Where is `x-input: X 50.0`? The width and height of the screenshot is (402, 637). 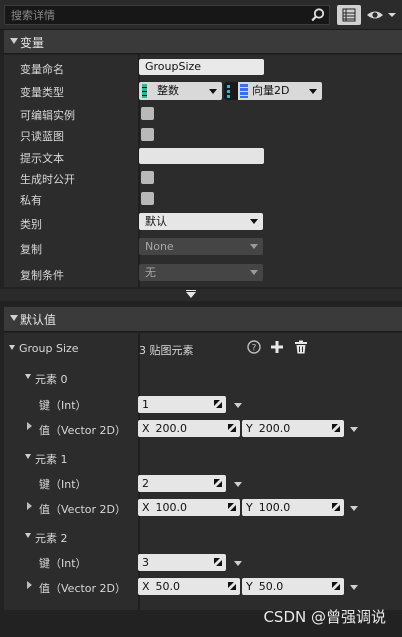 x-input: X 50.0 is located at coordinates (189, 586).